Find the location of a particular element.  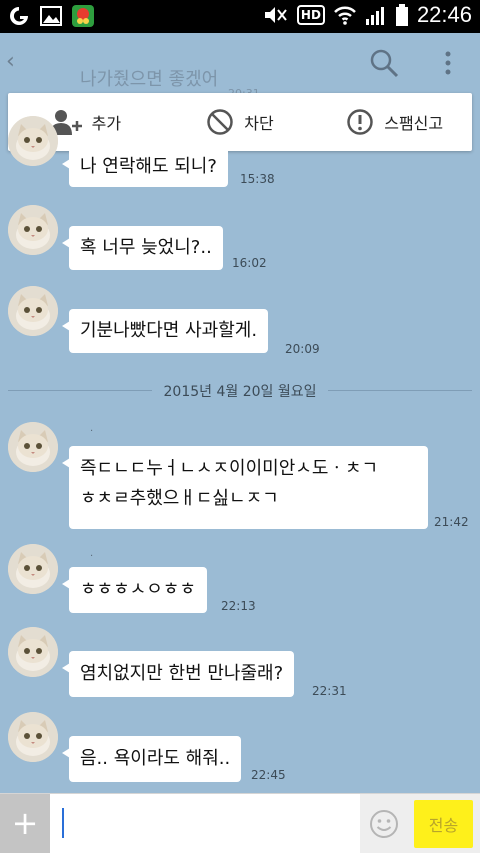

message-text: 나 연락해도 되니? is located at coordinates (148, 166).